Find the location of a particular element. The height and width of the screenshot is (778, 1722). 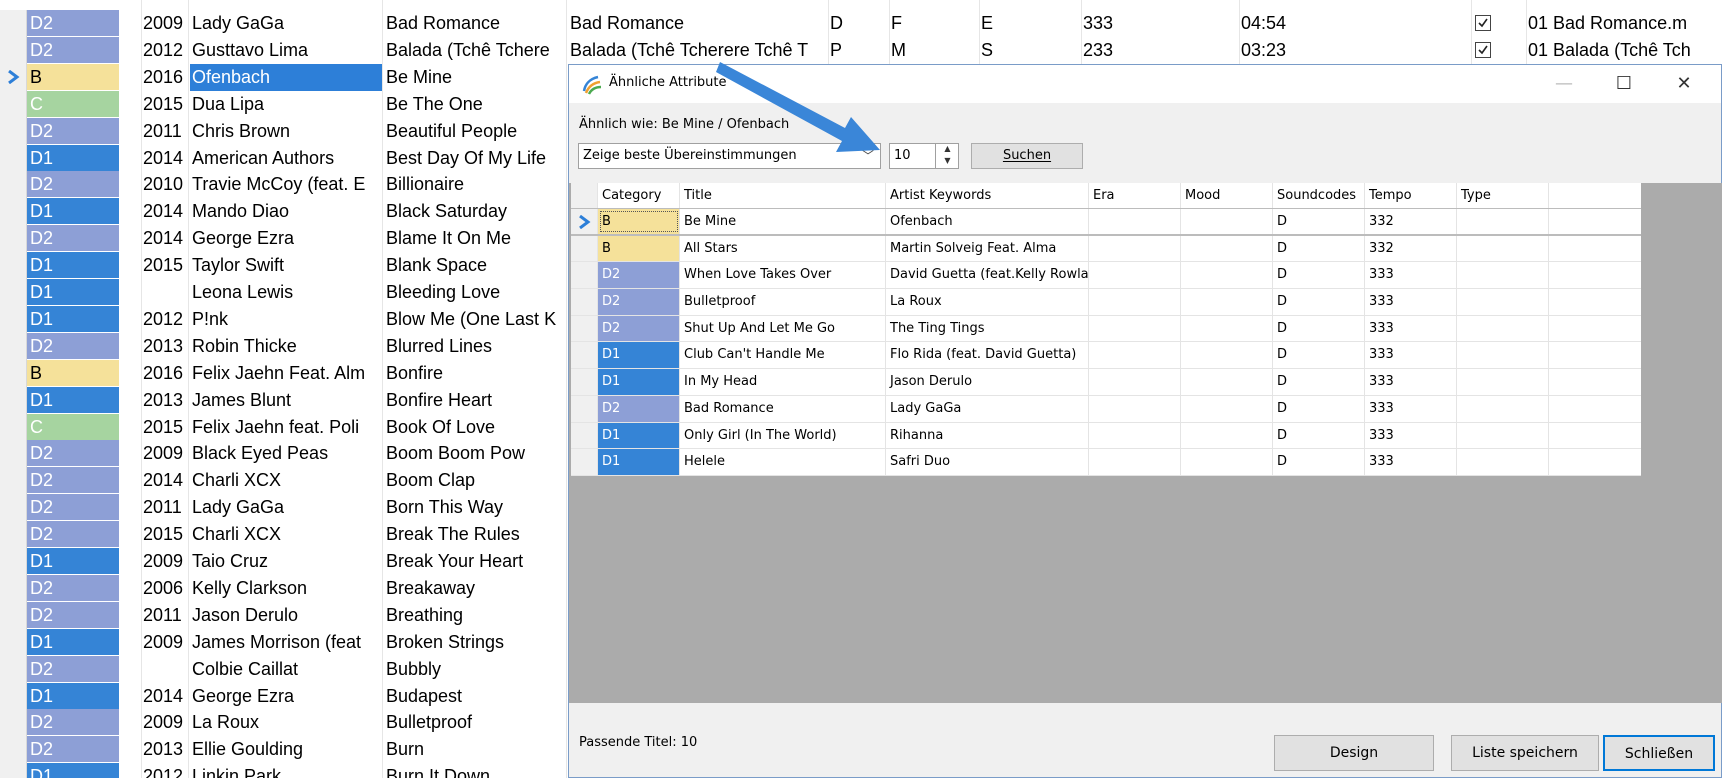

title-cell: Bulletproof is located at coordinates (476, 722).